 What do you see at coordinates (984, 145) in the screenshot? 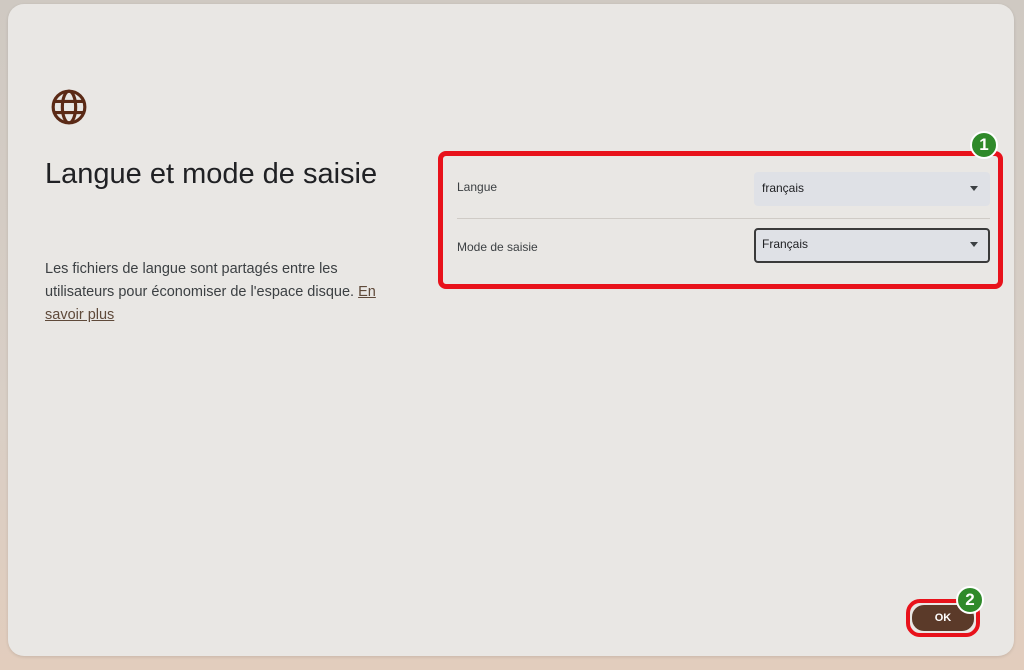
I see `annotation-badge-1: 1` at bounding box center [984, 145].